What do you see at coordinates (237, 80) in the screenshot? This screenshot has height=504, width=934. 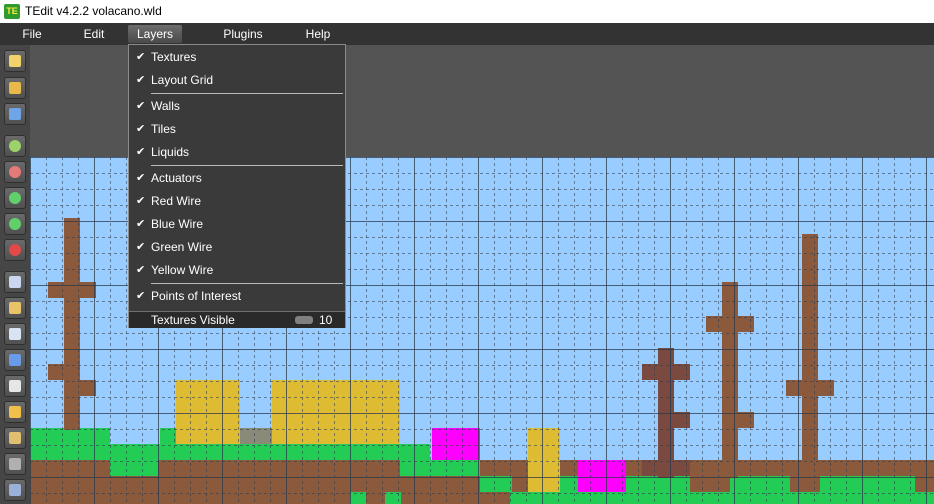 I see `menu-item-layout-grid: ✔ Layout Grid` at bounding box center [237, 80].